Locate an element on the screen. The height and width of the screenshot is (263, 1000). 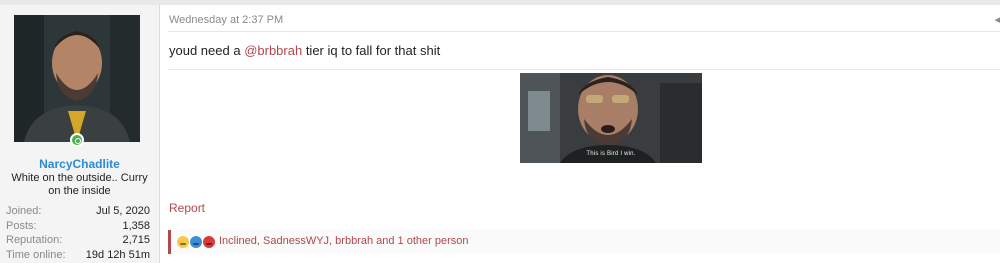
stat-joined: Joined: Jul 5, 2020 is located at coordinates (78, 211).